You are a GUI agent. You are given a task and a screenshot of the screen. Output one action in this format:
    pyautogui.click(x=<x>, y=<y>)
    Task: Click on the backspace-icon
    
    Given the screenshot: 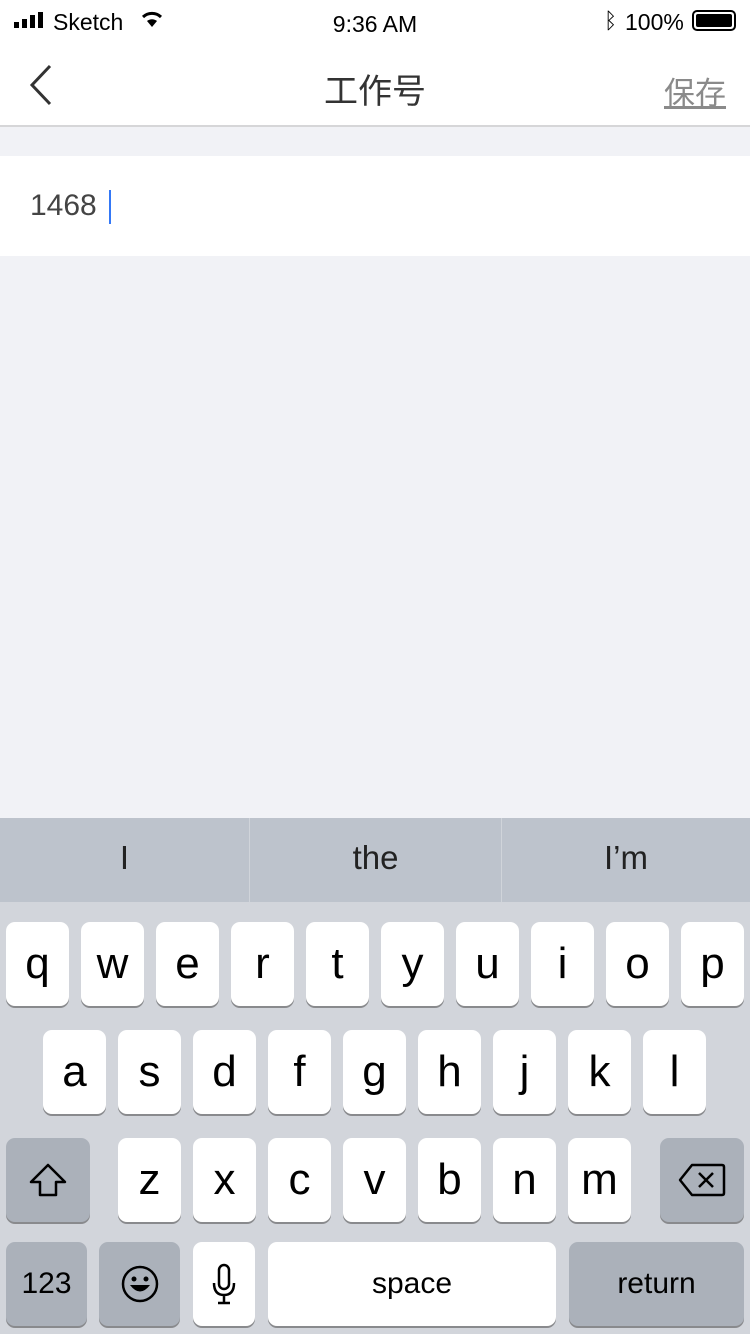 What is the action you would take?
    pyautogui.click(x=702, y=1180)
    